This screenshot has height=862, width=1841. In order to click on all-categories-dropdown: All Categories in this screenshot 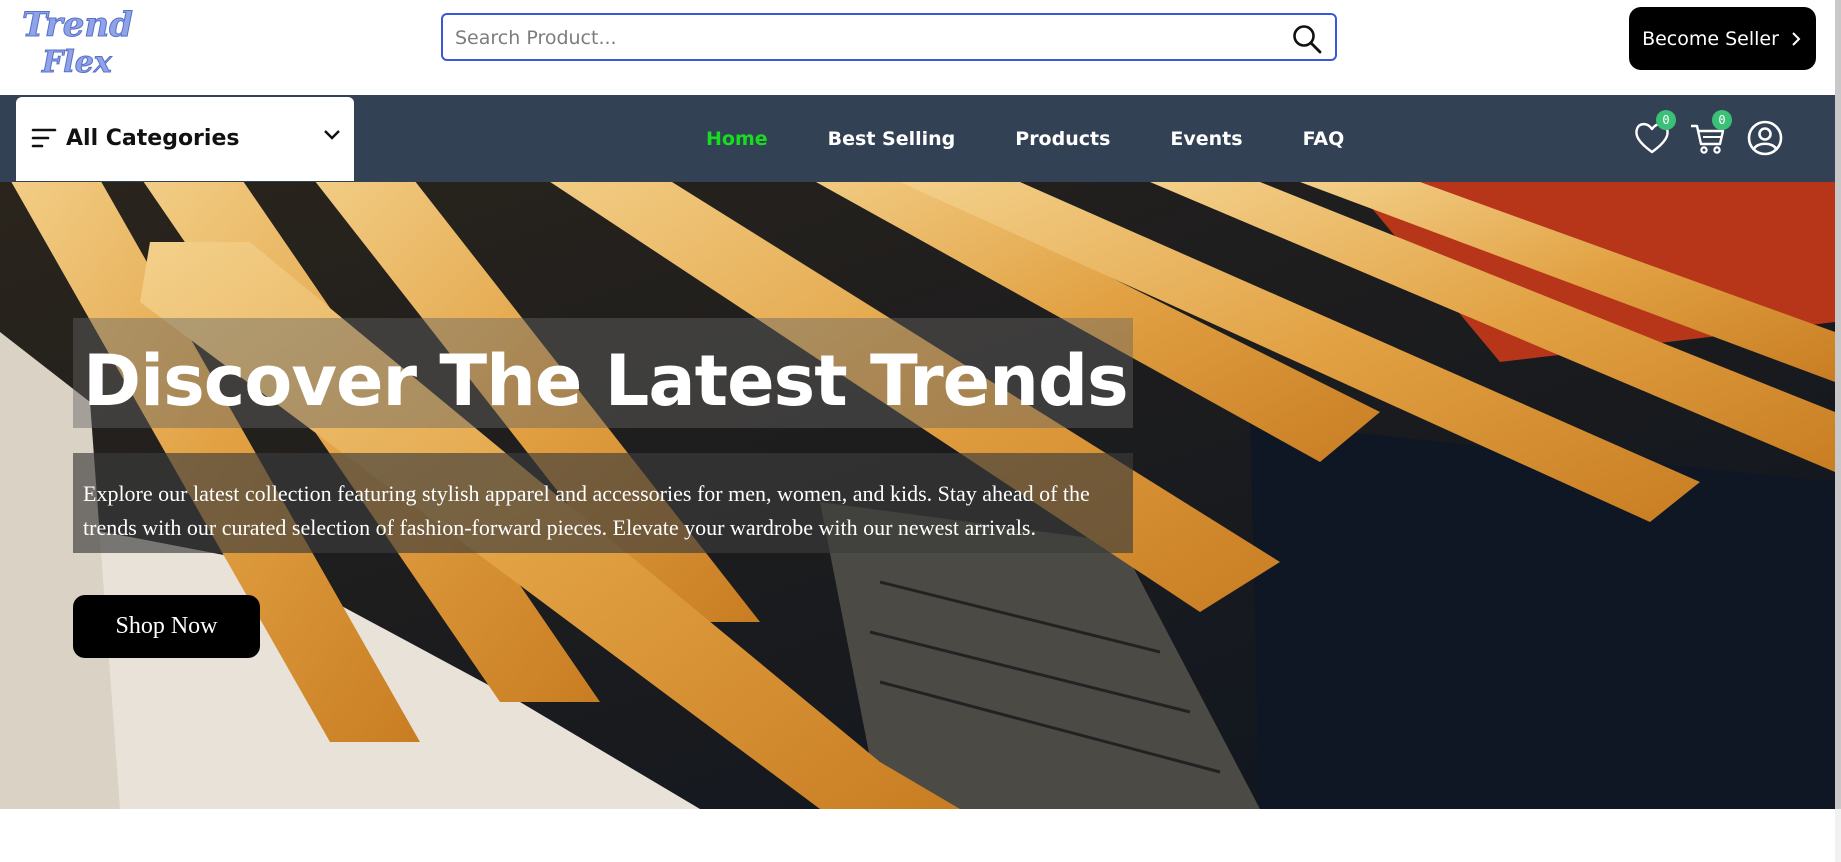, I will do `click(185, 139)`.